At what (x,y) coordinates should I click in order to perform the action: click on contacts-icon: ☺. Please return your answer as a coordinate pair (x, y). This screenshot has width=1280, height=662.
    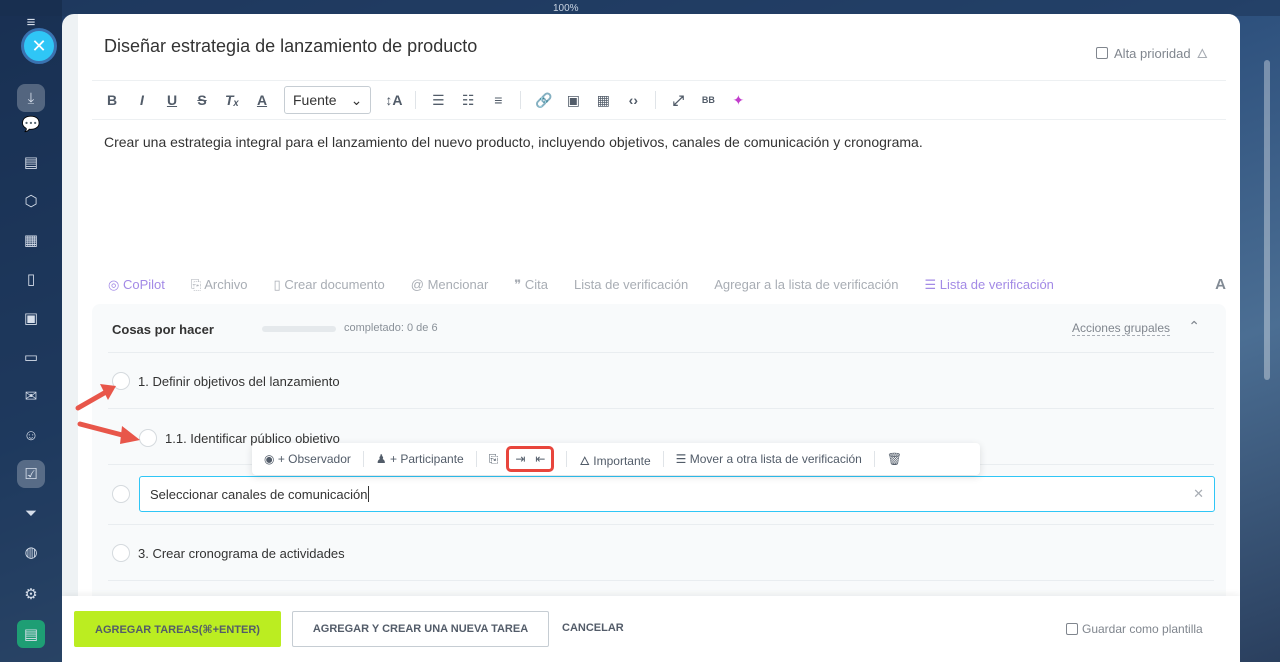
    Looking at the image, I should click on (31, 435).